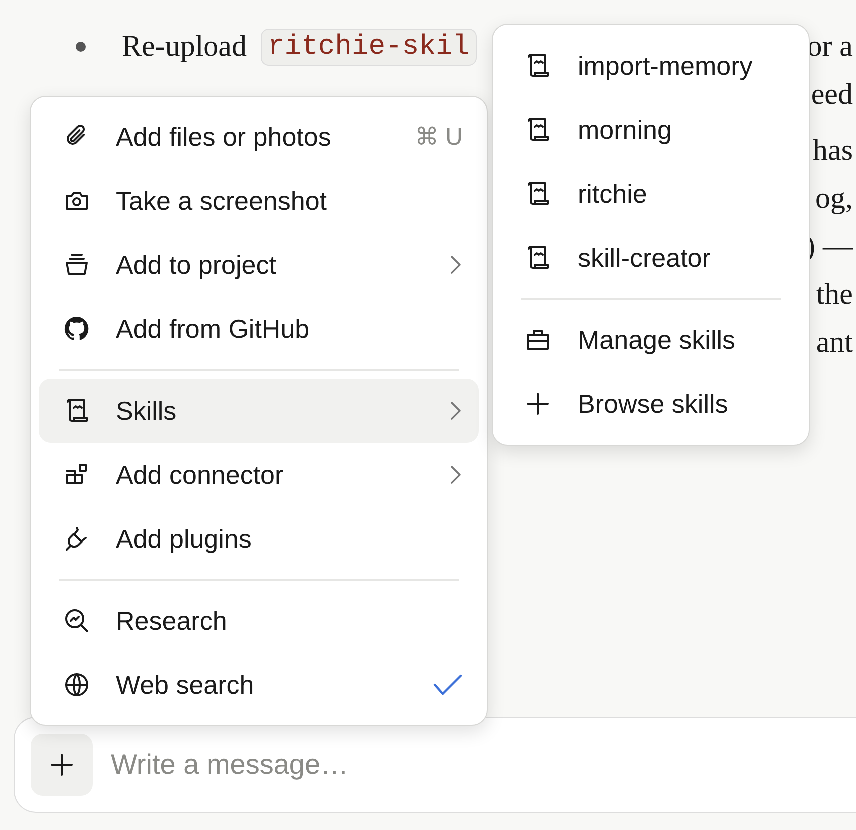 The width and height of the screenshot is (856, 830). What do you see at coordinates (81, 47) in the screenshot?
I see `bullet-icon` at bounding box center [81, 47].